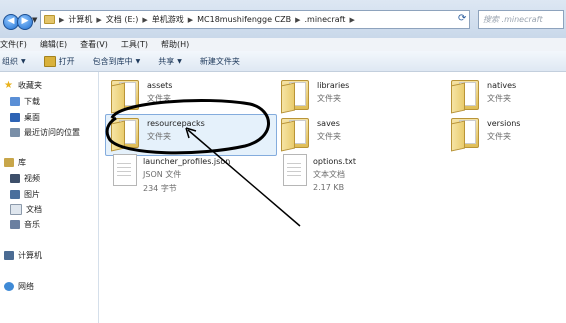  I want to click on item-name: natives, so click(502, 85).